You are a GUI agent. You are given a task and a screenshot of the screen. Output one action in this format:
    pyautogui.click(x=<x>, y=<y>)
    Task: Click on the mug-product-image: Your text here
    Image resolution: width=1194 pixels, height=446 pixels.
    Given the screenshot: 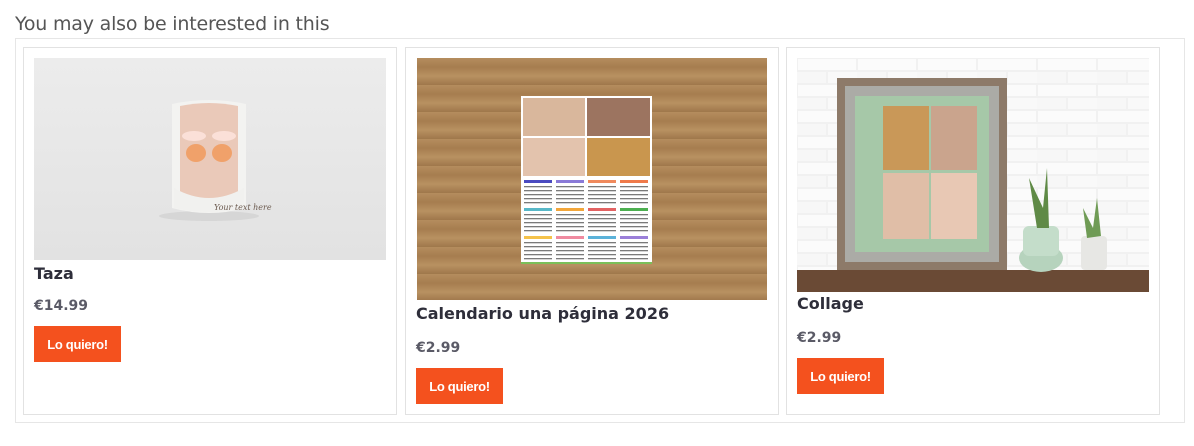 What is the action you would take?
    pyautogui.click(x=210, y=159)
    